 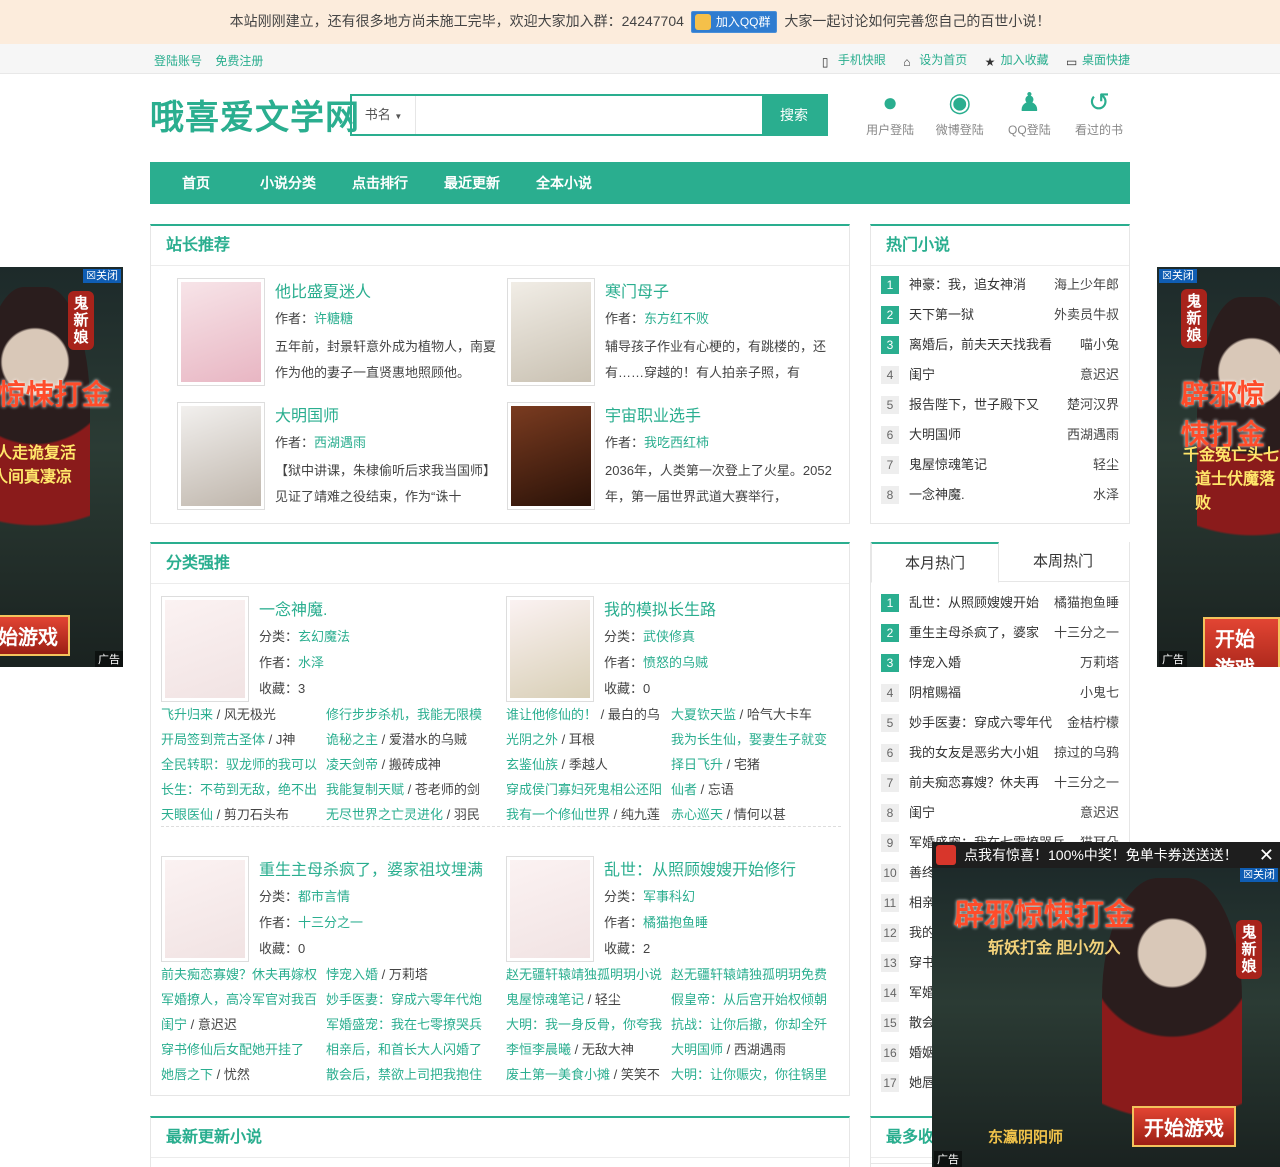 I want to click on book-link: 天眼医仙 / 剪刀石头布, so click(x=243, y=814).